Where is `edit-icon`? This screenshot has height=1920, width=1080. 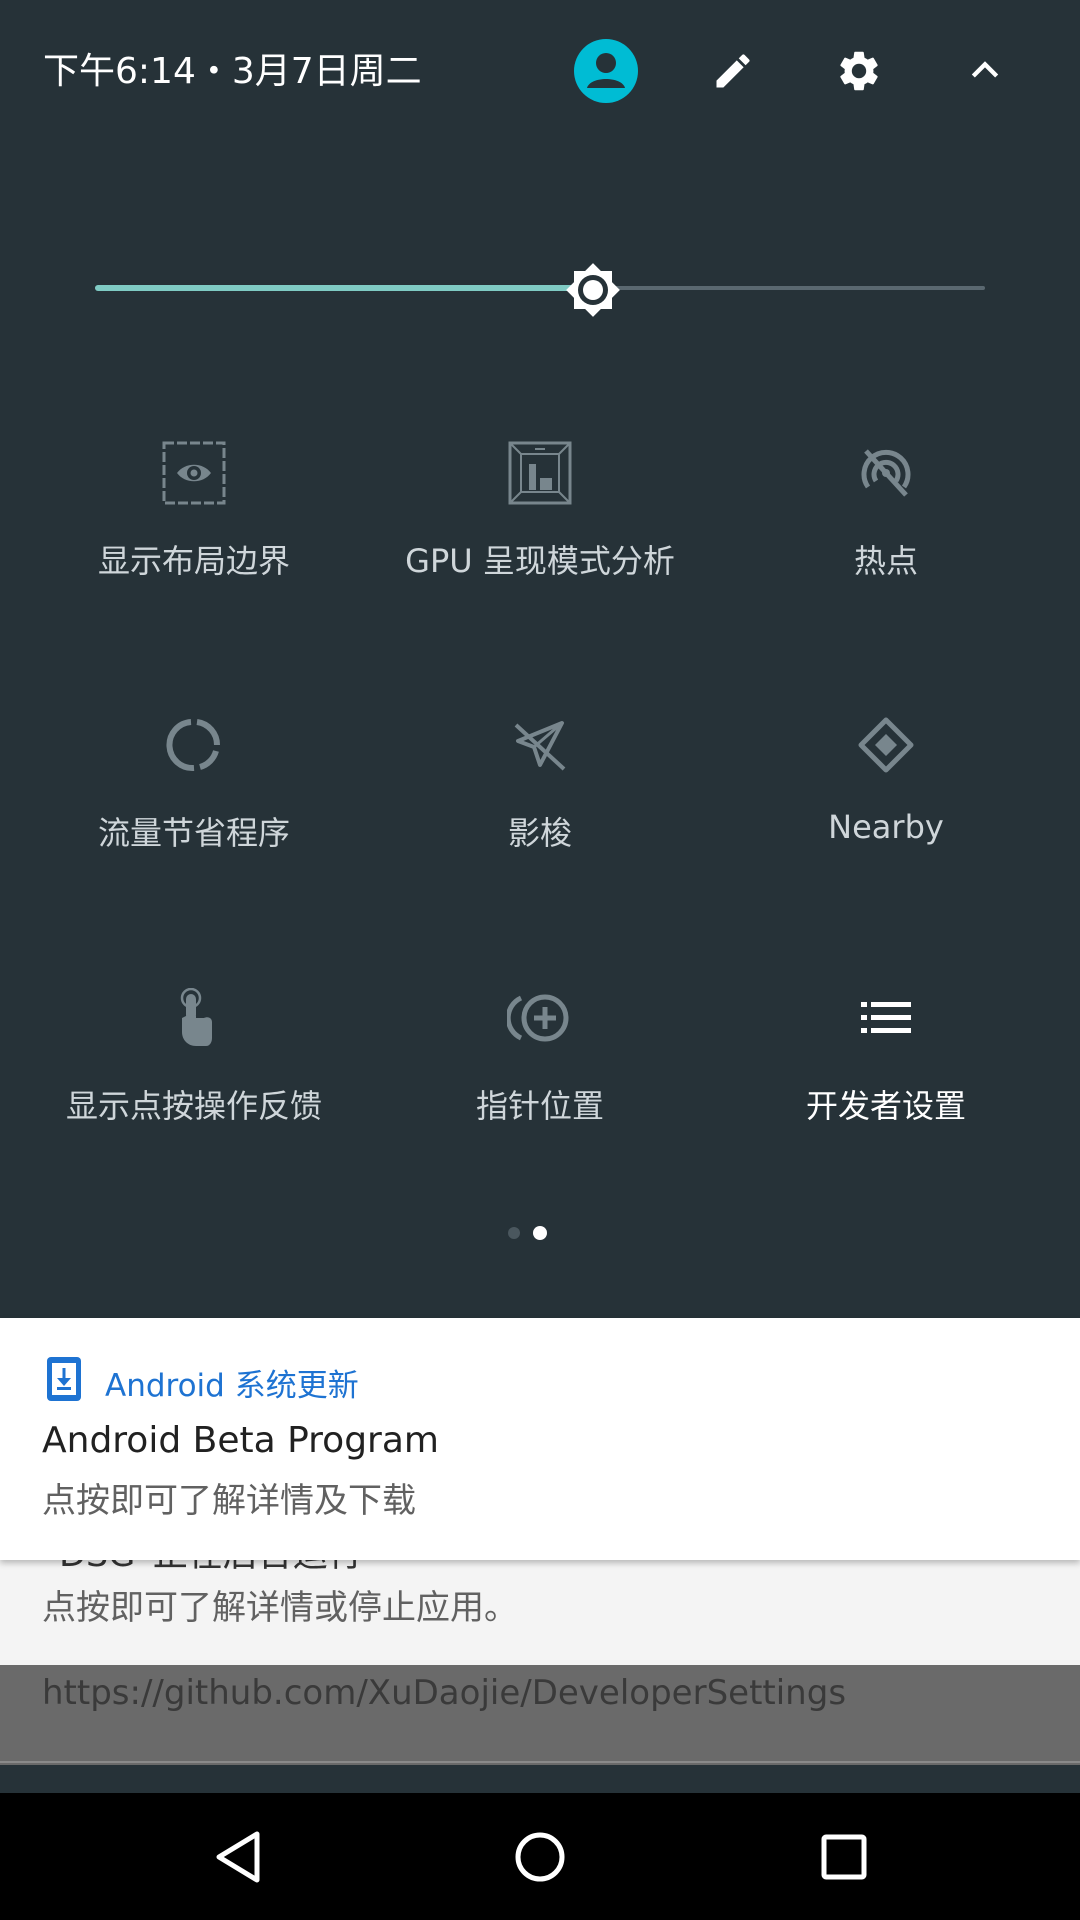
edit-icon is located at coordinates (733, 71).